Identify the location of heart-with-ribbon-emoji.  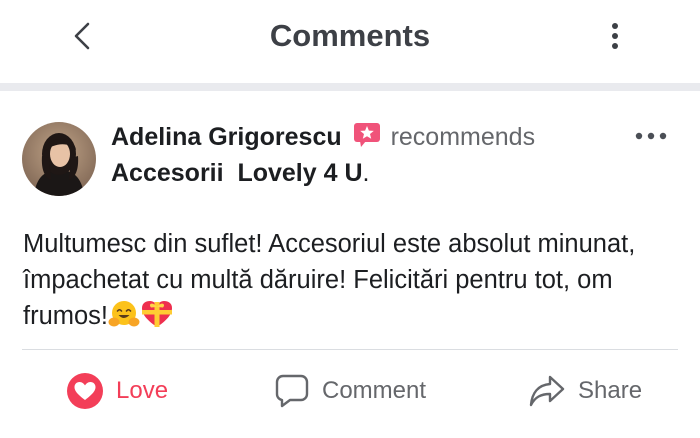
(157, 319).